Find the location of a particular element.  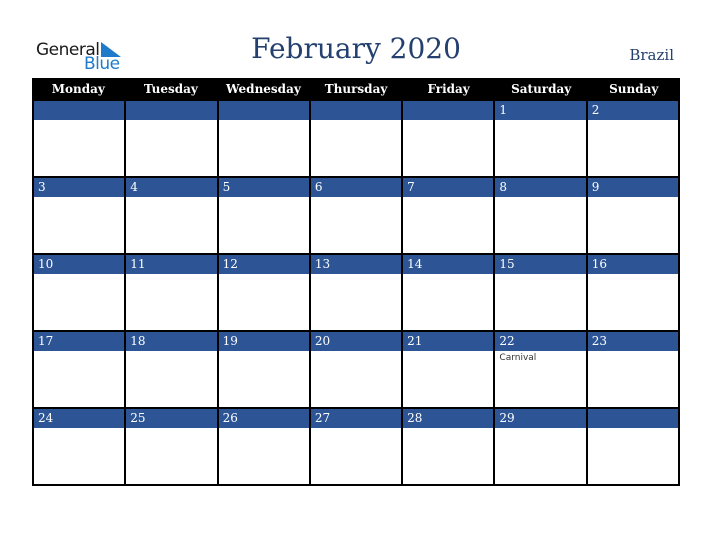

day-number: 27 is located at coordinates (356, 418).